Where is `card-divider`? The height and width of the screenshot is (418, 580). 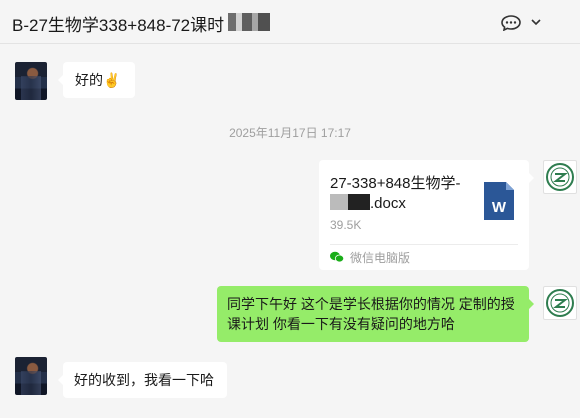 card-divider is located at coordinates (424, 244).